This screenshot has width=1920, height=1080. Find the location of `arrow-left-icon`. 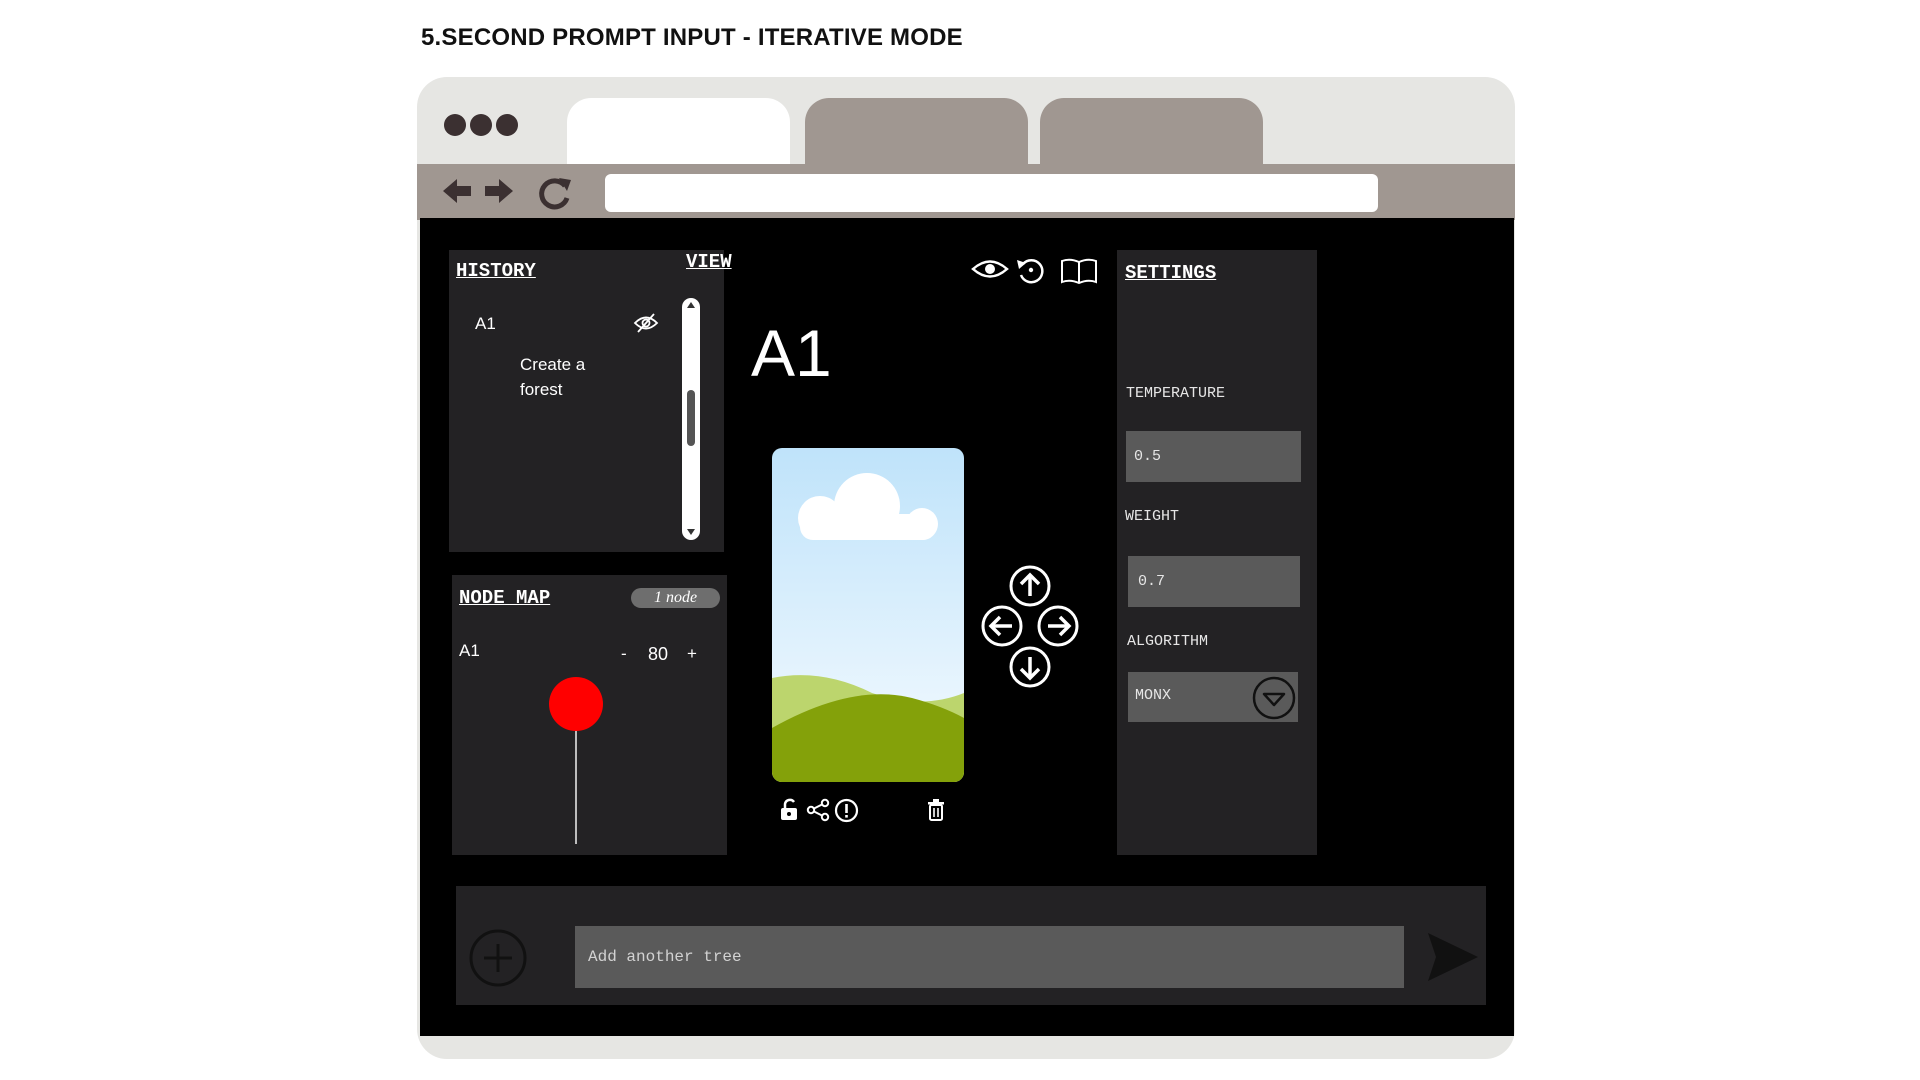

arrow-left-icon is located at coordinates (1002, 626).